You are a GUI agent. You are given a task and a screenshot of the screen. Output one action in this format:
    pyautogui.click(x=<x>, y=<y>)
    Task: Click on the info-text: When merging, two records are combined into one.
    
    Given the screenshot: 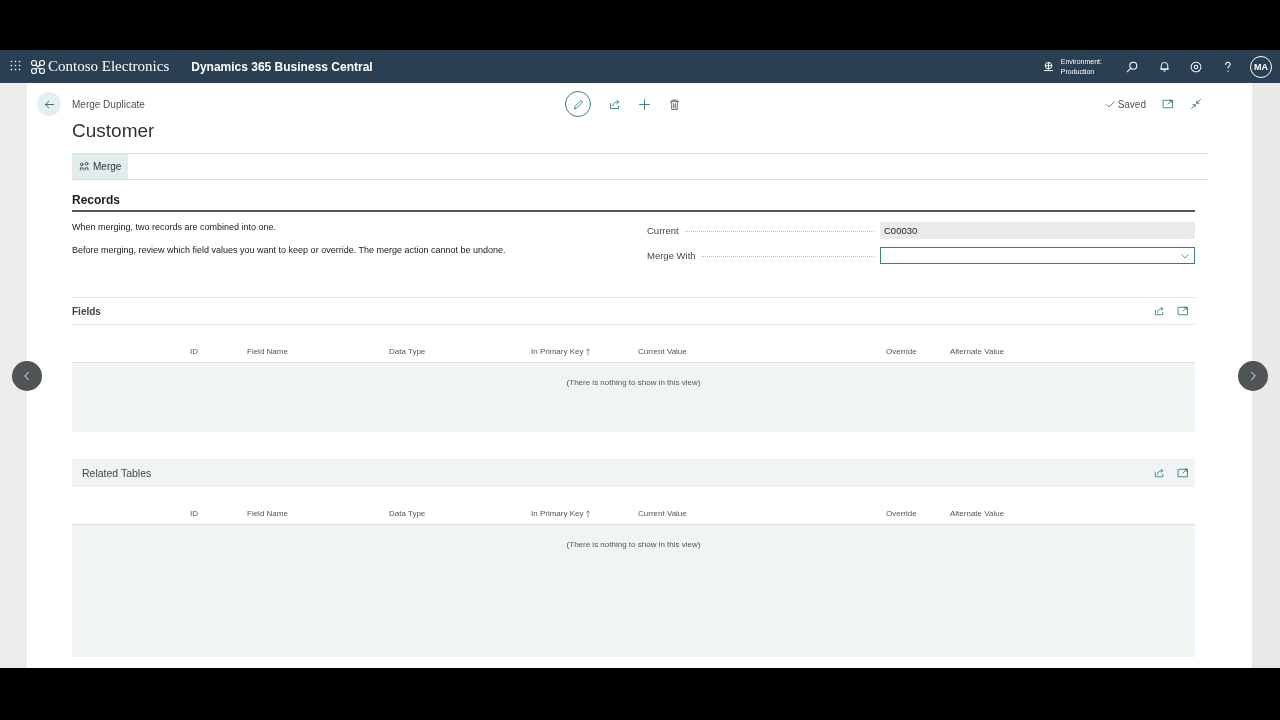 What is the action you would take?
    pyautogui.click(x=175, y=227)
    